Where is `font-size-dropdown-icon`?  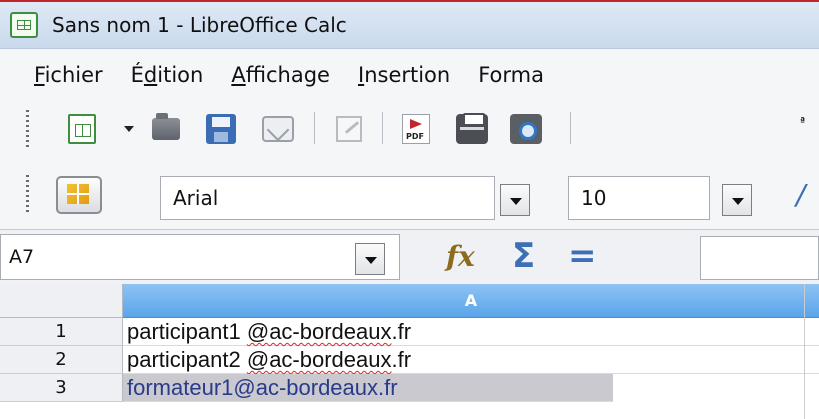
font-size-dropdown-icon is located at coordinates (737, 200).